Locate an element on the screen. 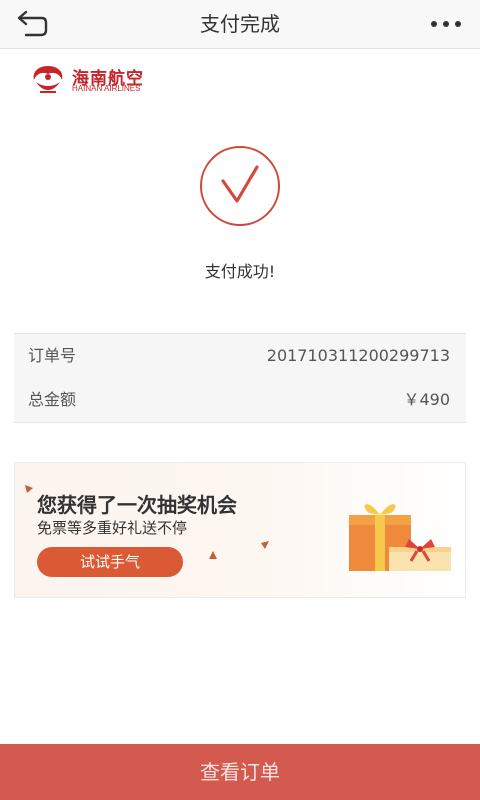 The height and width of the screenshot is (800, 480). navigation-bar: 支付完成 is located at coordinates (240, 24).